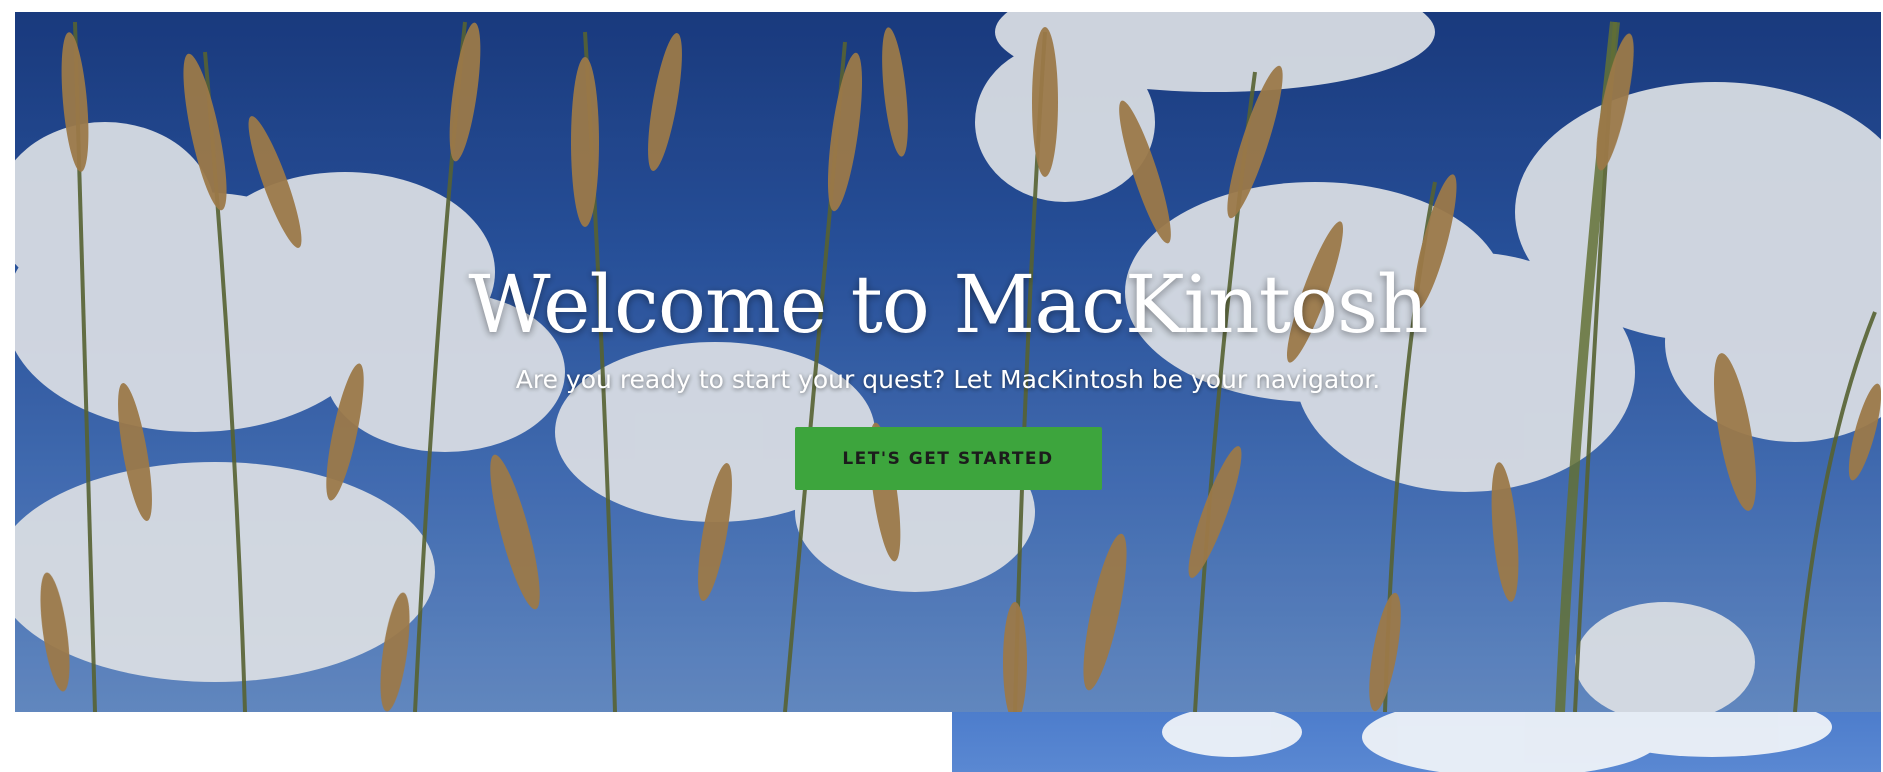 The image size is (1883, 772). I want to click on hero-title: Welcome to MacKintosh, so click(948, 304).